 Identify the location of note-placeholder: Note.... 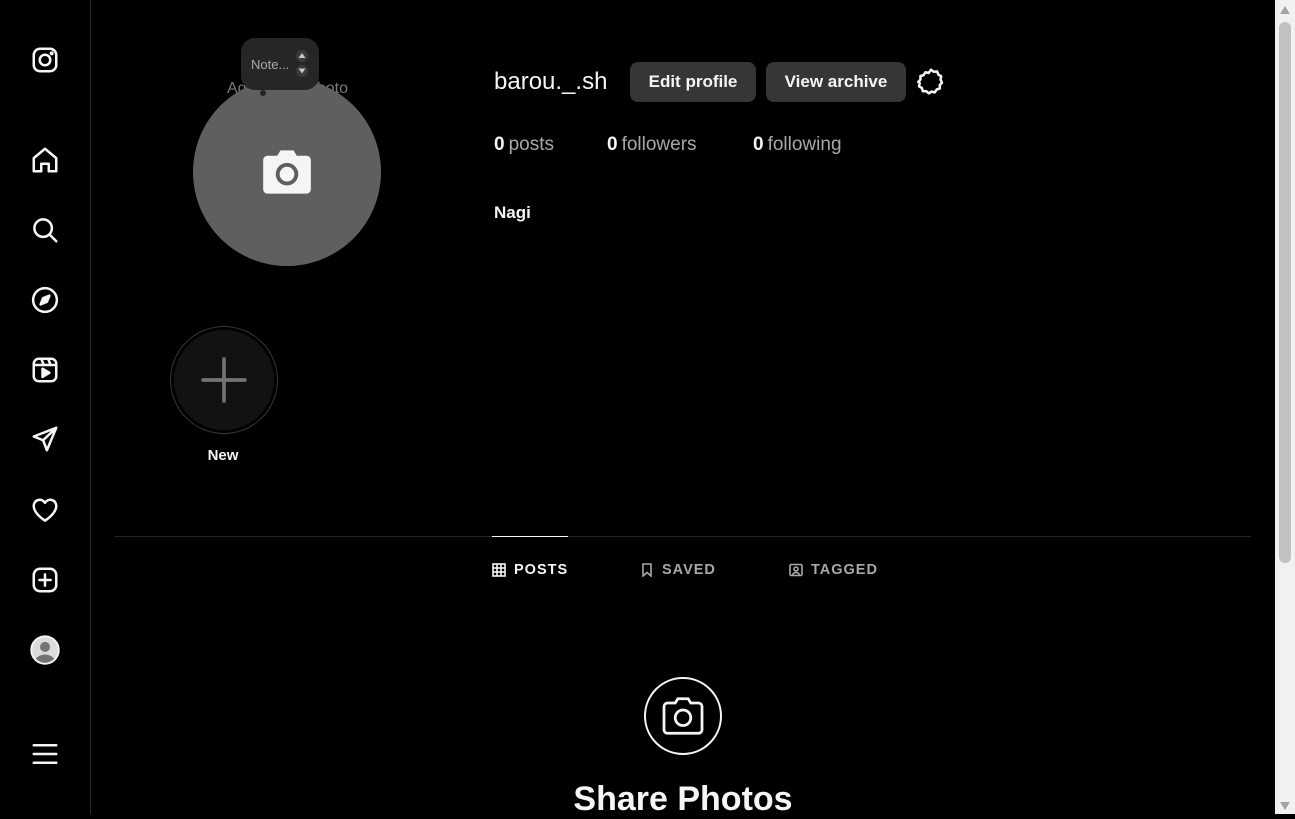
(270, 64).